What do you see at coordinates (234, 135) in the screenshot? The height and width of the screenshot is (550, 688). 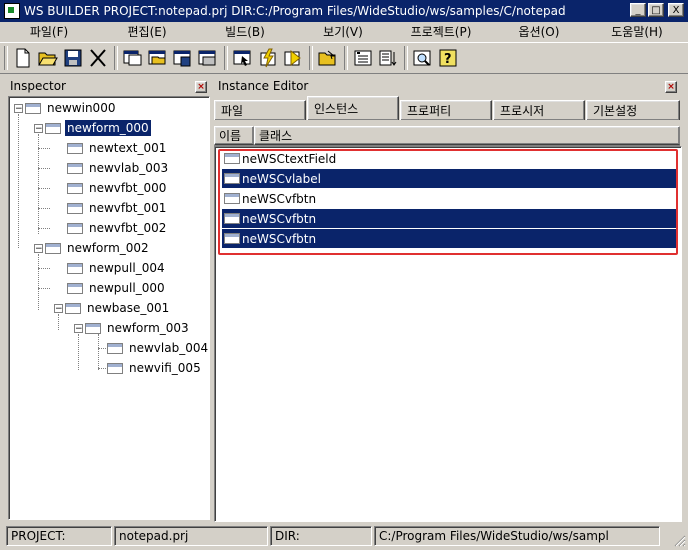 I see `column-header-name: 이름` at bounding box center [234, 135].